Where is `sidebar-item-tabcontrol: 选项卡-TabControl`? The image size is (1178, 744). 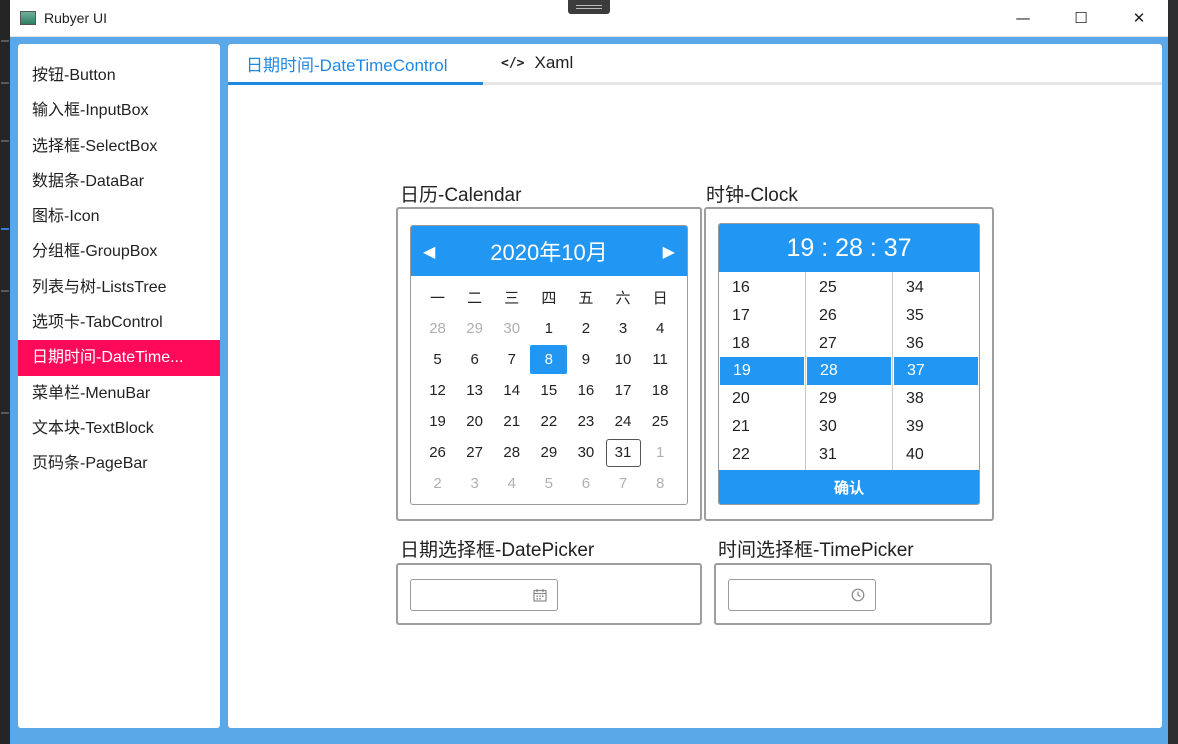 sidebar-item-tabcontrol: 选项卡-TabControl is located at coordinates (119, 322).